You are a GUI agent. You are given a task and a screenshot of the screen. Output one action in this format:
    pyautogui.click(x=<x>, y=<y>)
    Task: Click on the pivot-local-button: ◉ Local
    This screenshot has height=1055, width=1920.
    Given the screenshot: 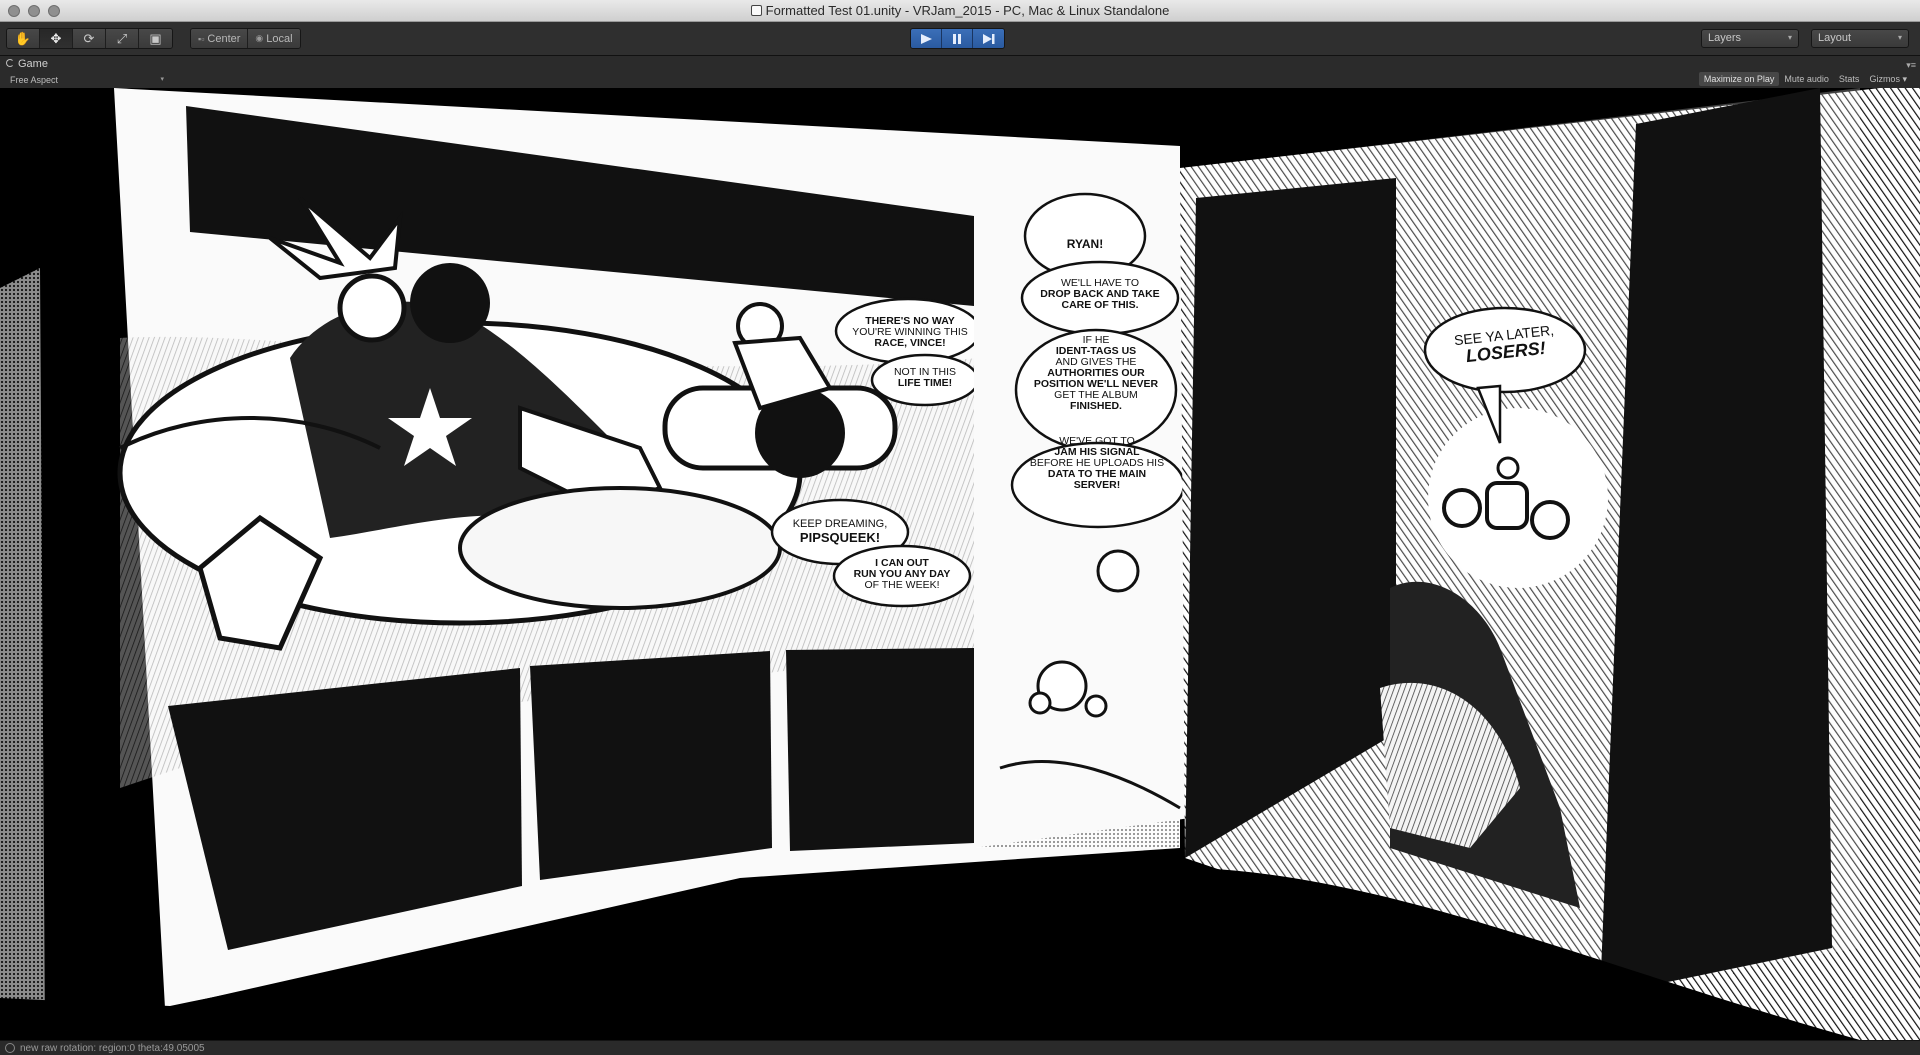 What is the action you would take?
    pyautogui.click(x=274, y=38)
    